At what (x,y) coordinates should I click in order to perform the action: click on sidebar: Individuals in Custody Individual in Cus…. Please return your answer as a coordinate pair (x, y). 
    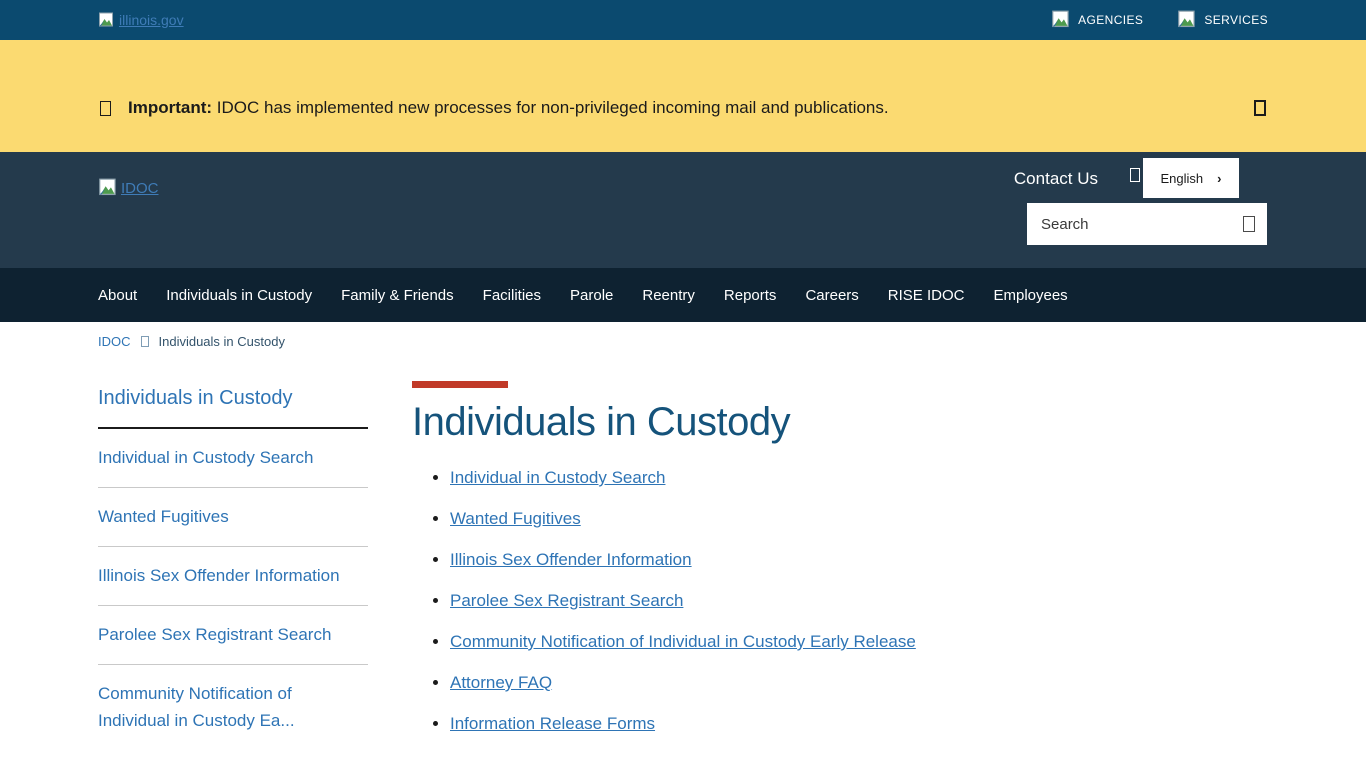
    Looking at the image, I should click on (233, 568).